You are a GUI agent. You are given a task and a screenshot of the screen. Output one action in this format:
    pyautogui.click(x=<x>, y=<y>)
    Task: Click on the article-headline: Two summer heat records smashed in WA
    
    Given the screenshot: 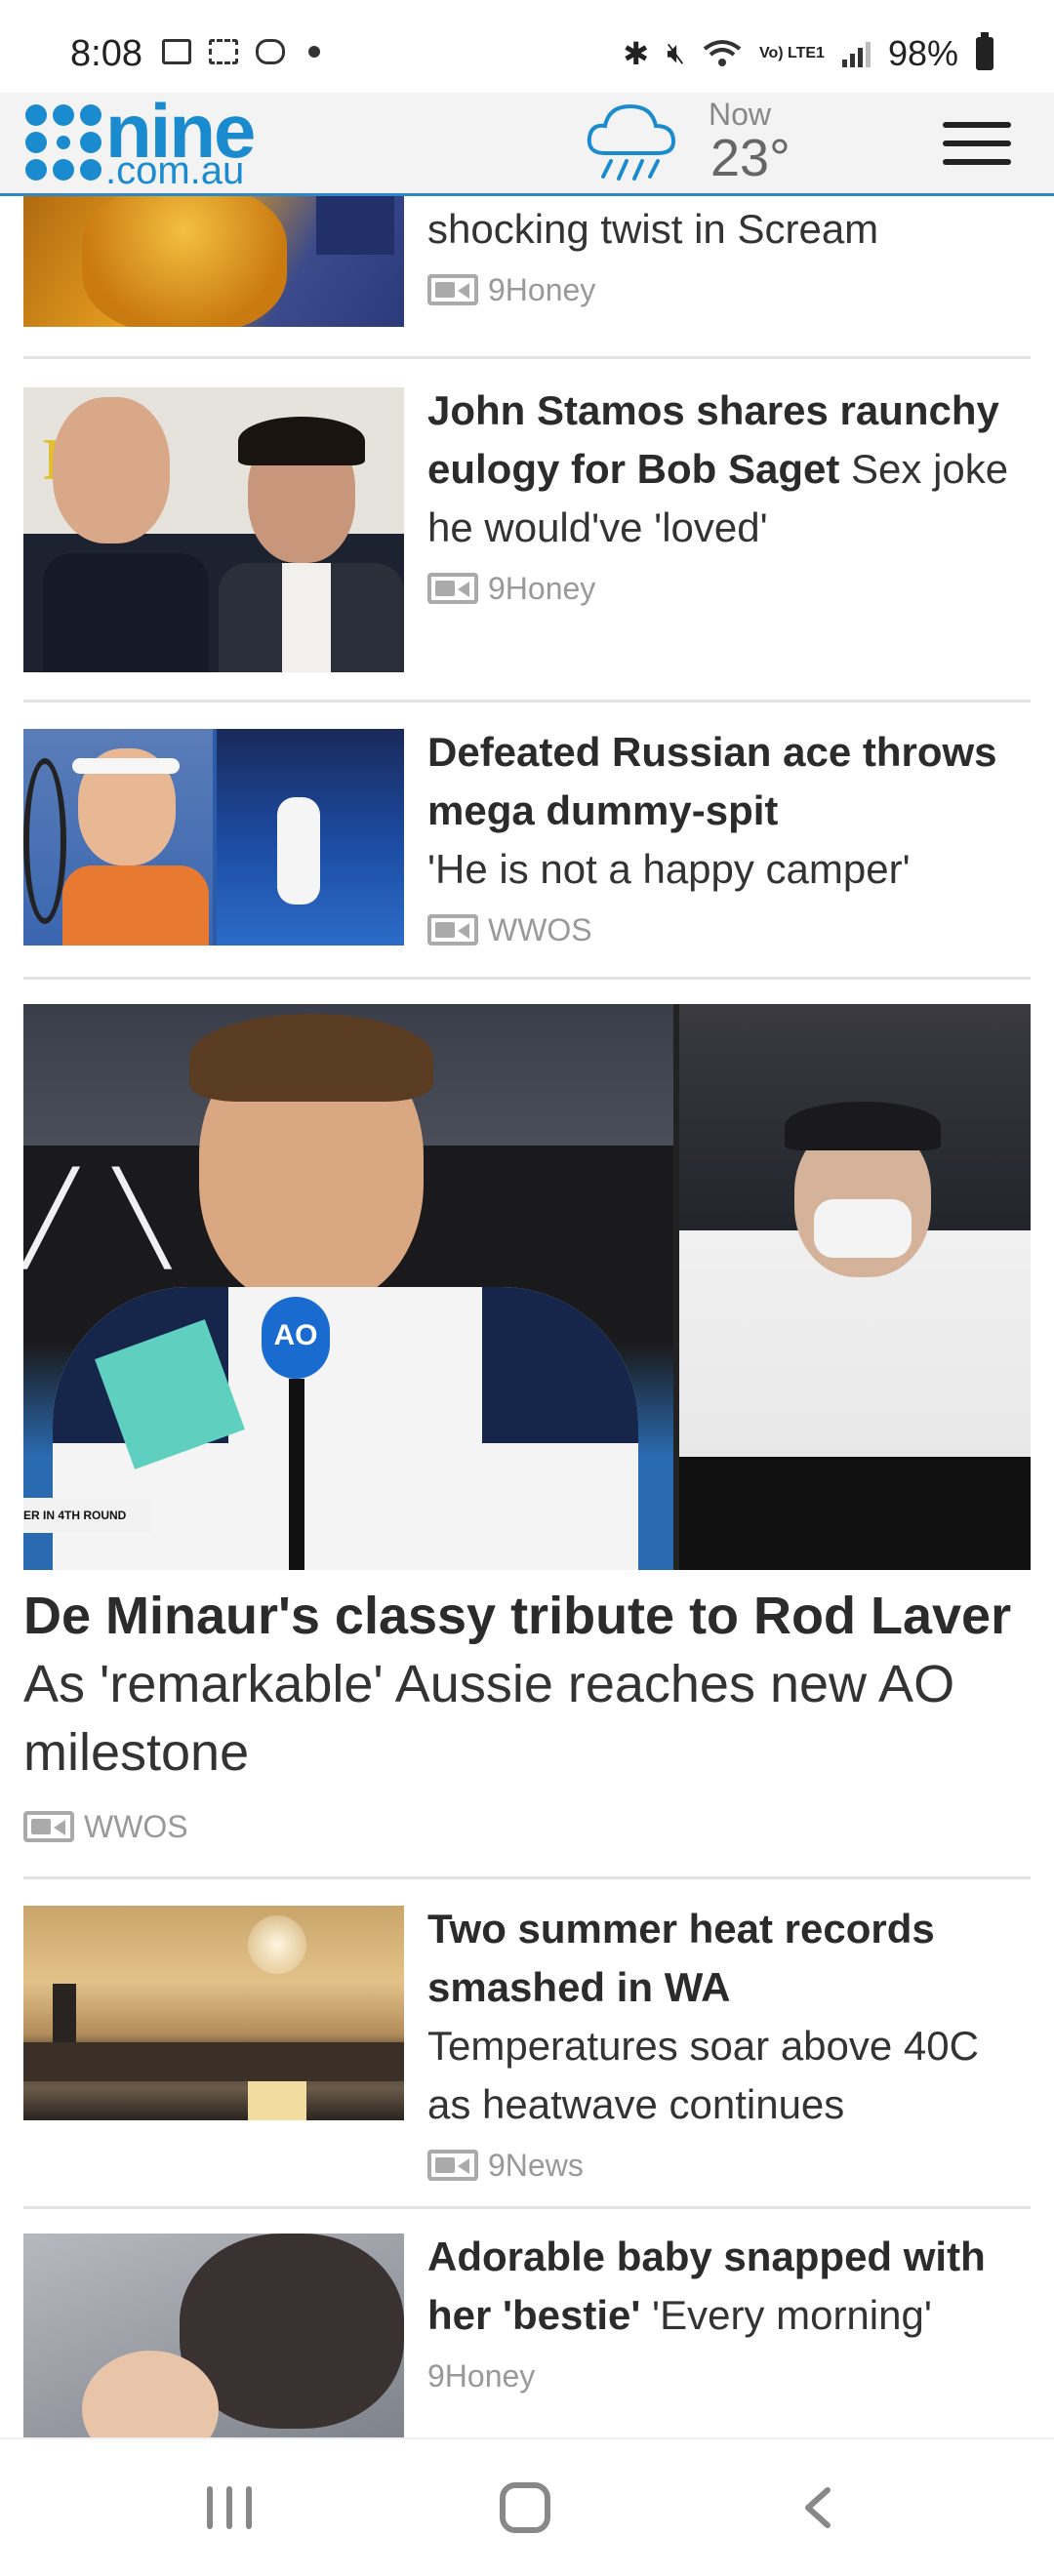 What is the action you would take?
    pyautogui.click(x=681, y=1958)
    